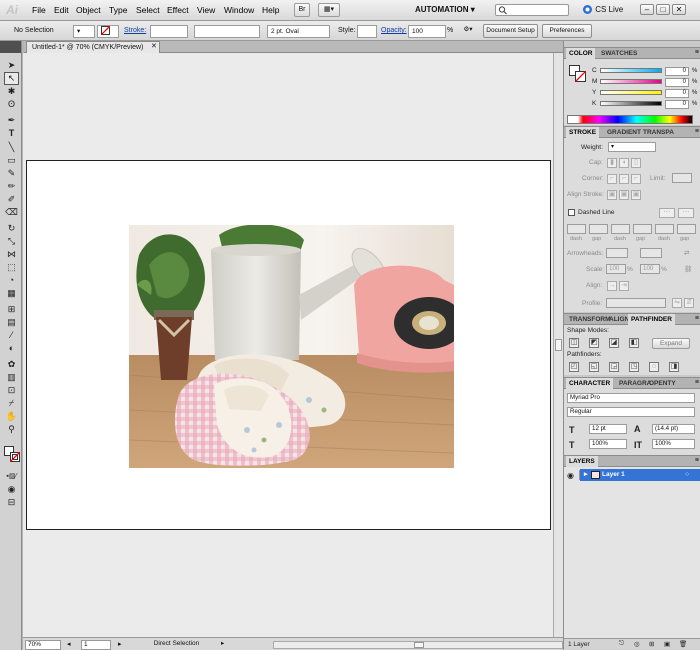  What do you see at coordinates (329, 10) in the screenshot?
I see `arrange-documents-button: ▦▾` at bounding box center [329, 10].